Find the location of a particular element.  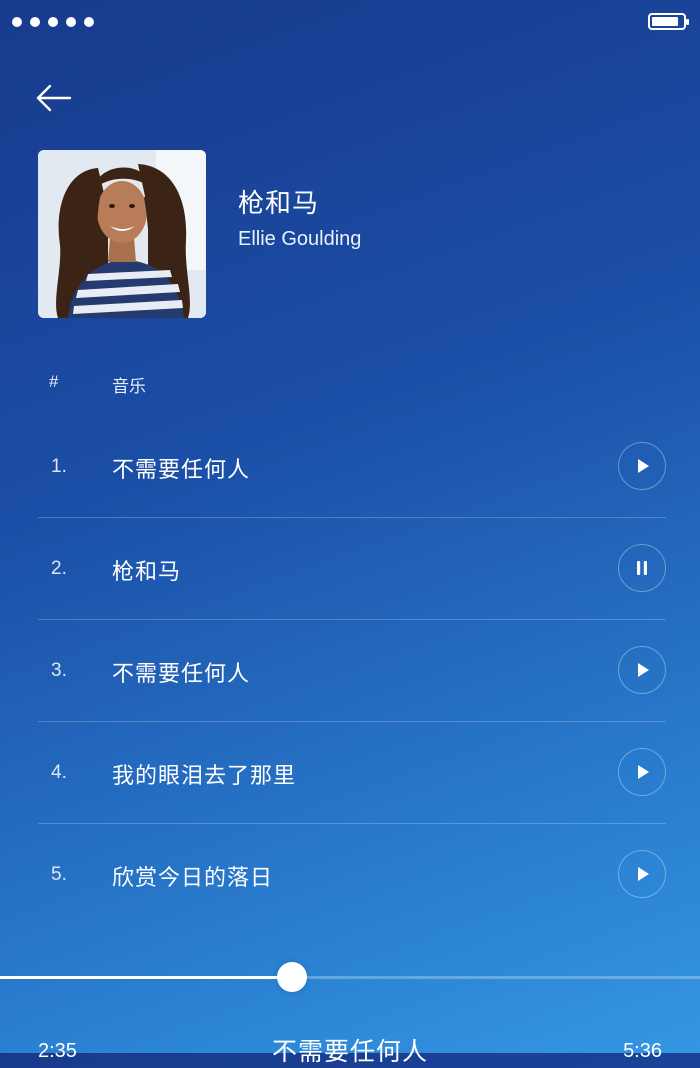

arrow-left-icon is located at coordinates (54, 98).